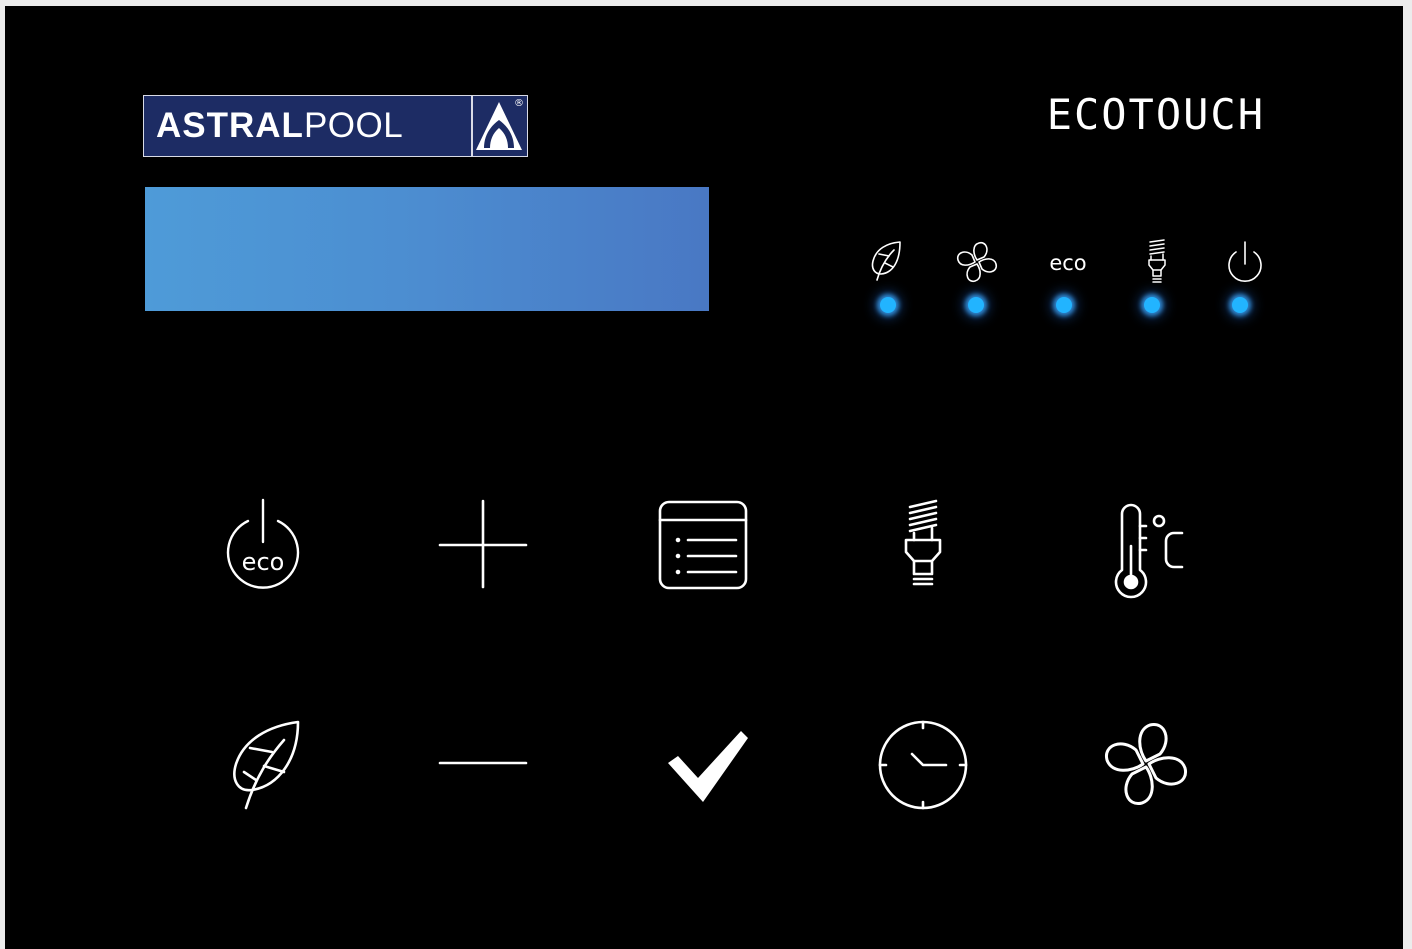  What do you see at coordinates (353, 125) in the screenshot?
I see `logo-wordmark-light: POOL` at bounding box center [353, 125].